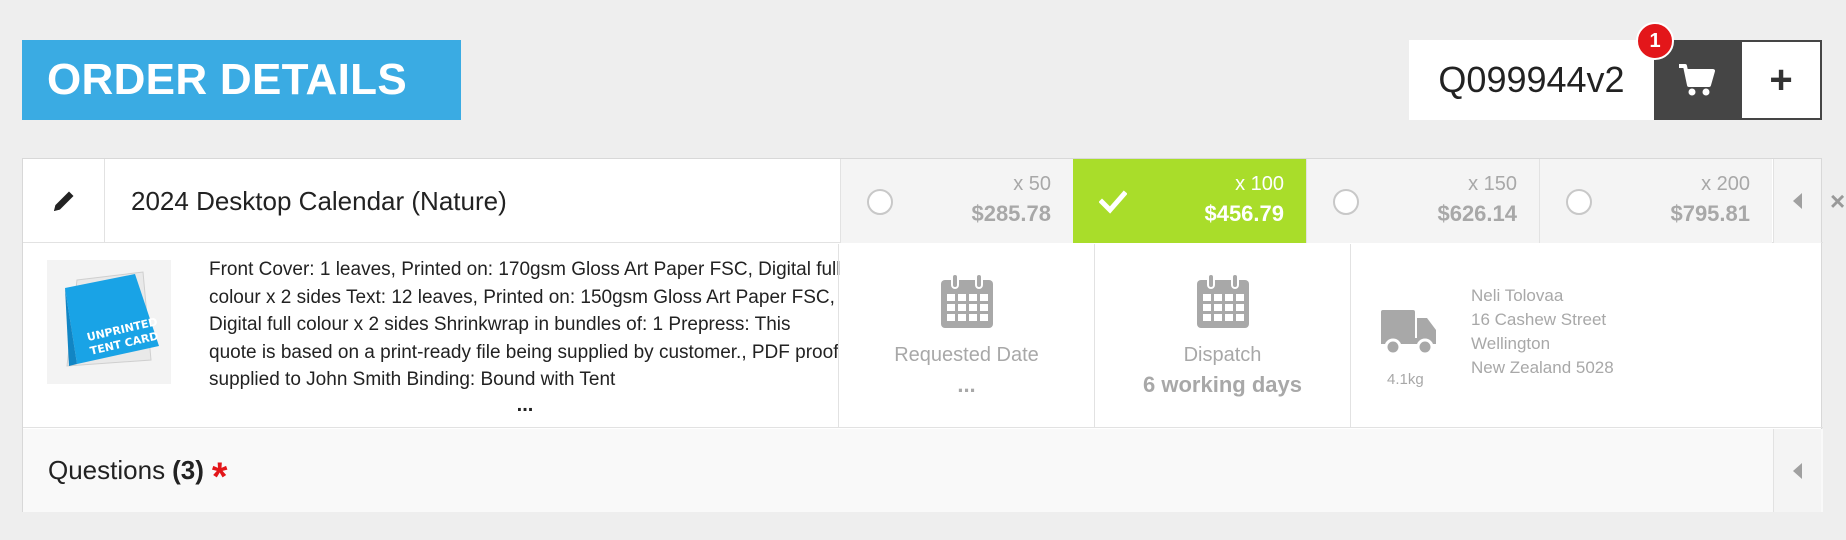 The height and width of the screenshot is (540, 1846). What do you see at coordinates (1405, 379) in the screenshot?
I see `shipping-weight: 4.1kg` at bounding box center [1405, 379].